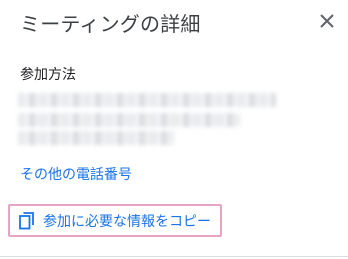 This screenshot has height=259, width=348. I want to click on dialog-title: ミーティングの詳細, so click(110, 24).